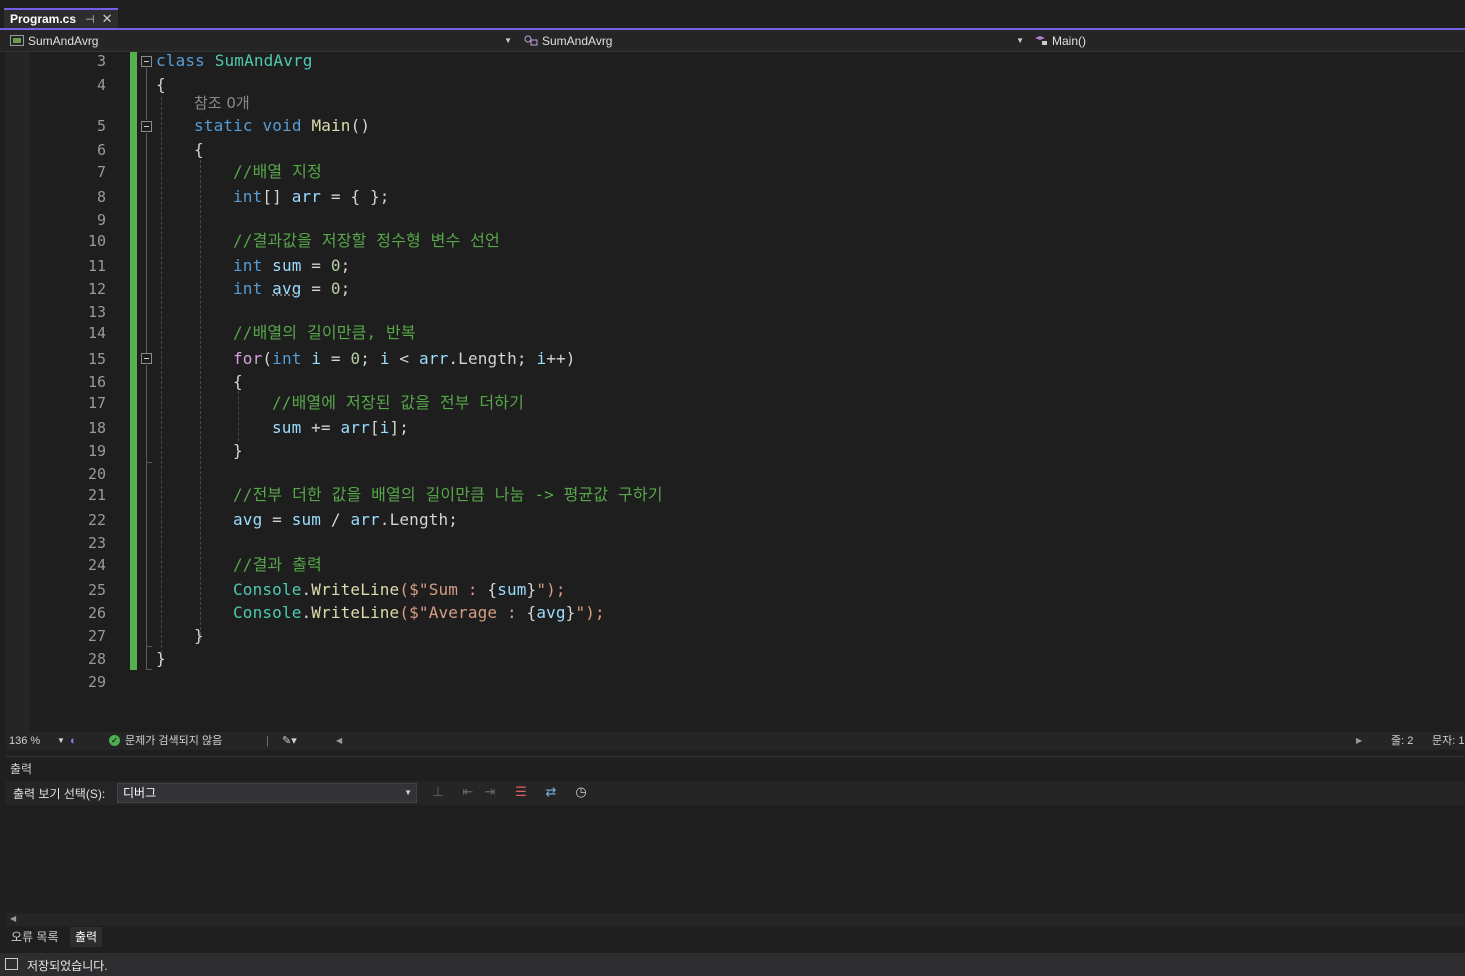 The height and width of the screenshot is (976, 1465). What do you see at coordinates (43, 19) in the screenshot?
I see `tab-title: Program.cs` at bounding box center [43, 19].